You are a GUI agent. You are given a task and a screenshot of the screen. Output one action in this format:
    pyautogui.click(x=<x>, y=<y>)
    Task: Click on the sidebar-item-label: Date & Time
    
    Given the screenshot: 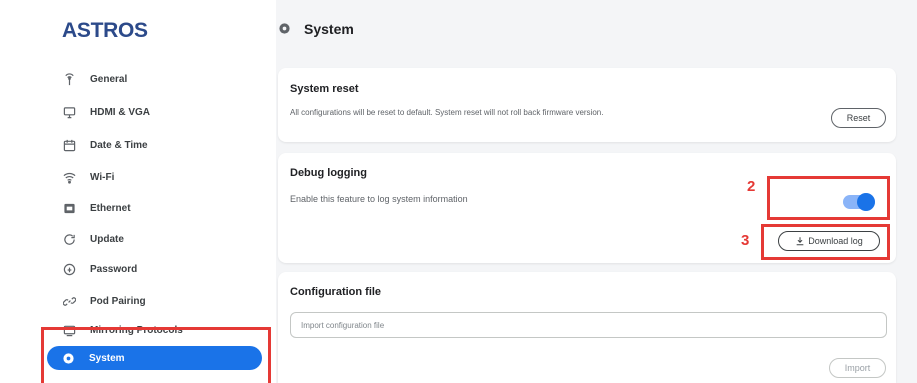 What is the action you would take?
    pyautogui.click(x=119, y=145)
    